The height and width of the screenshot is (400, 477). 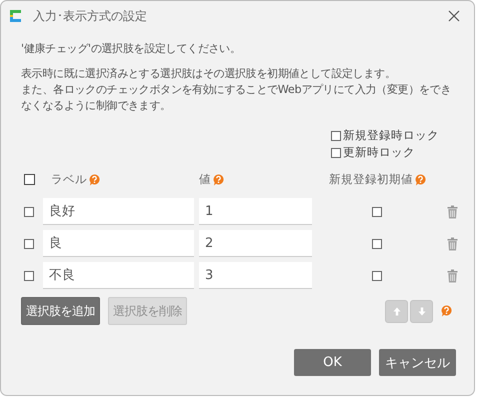 I want to click on column-header: 新規登録初期値, so click(x=371, y=179).